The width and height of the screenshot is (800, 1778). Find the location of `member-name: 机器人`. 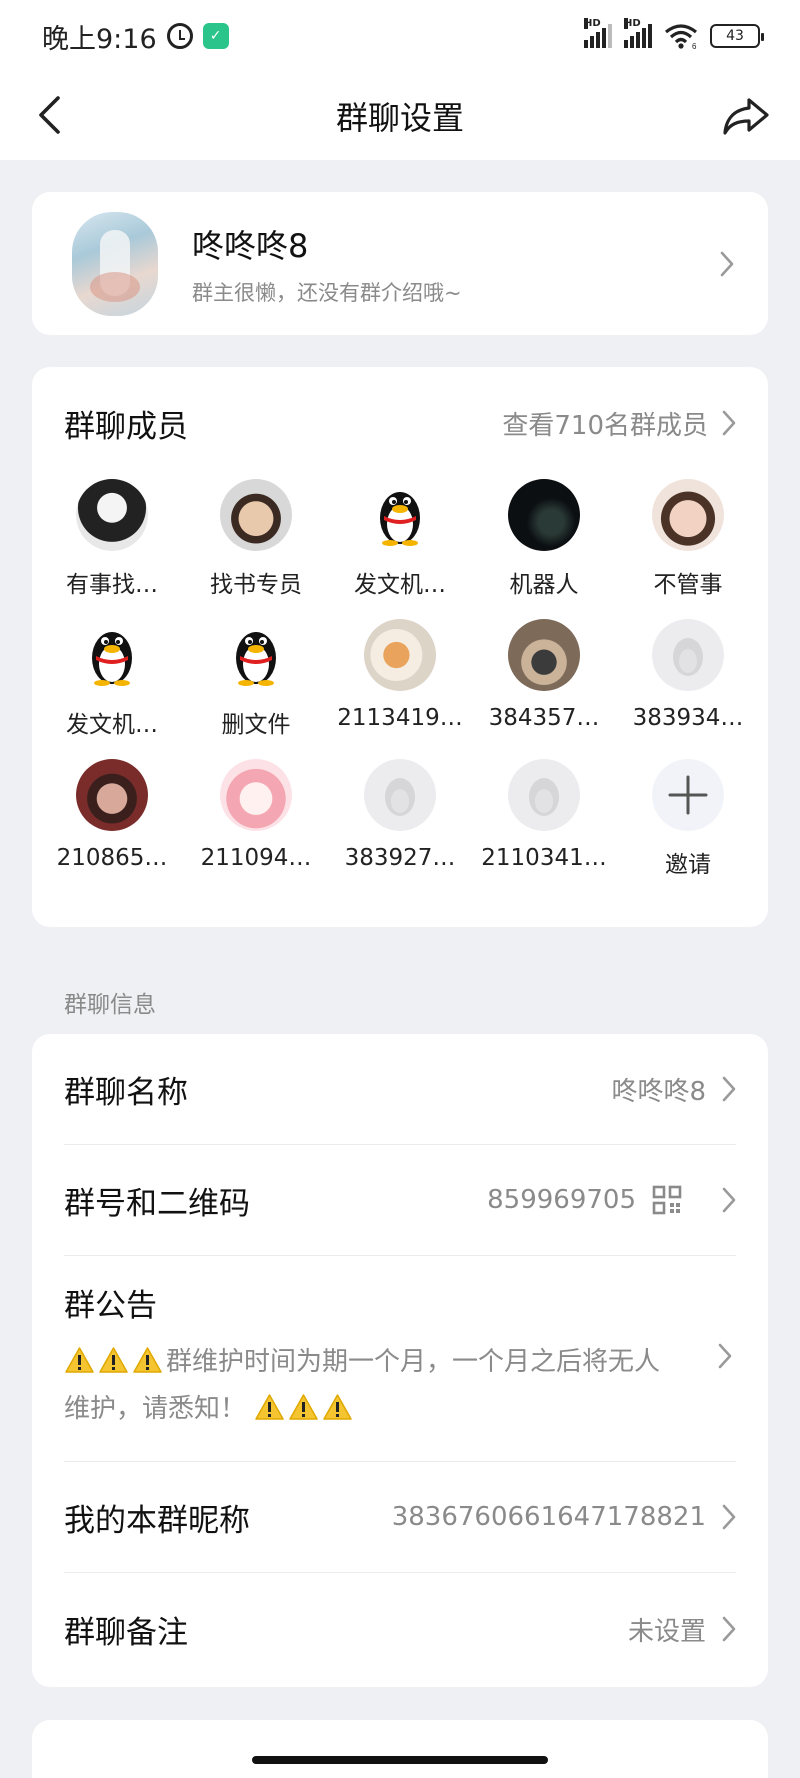

member-name: 机器人 is located at coordinates (544, 585).